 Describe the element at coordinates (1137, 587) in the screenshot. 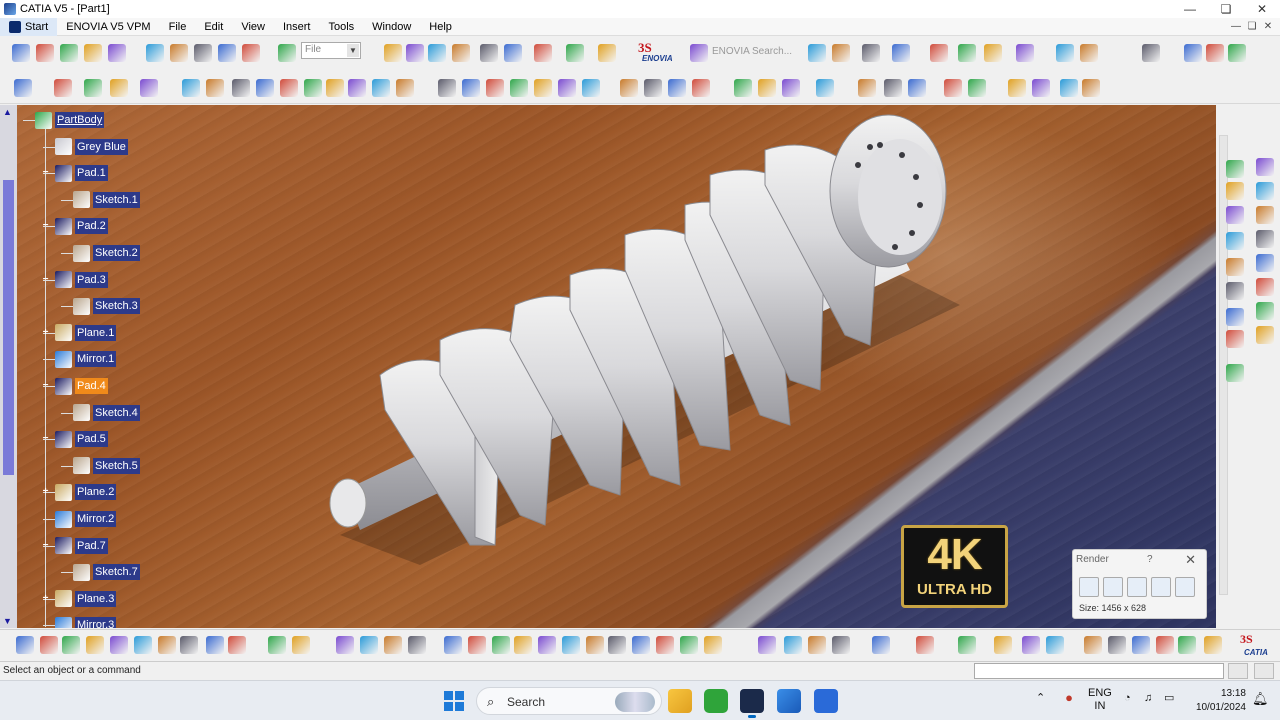

I see `render-preview-icon` at that location.